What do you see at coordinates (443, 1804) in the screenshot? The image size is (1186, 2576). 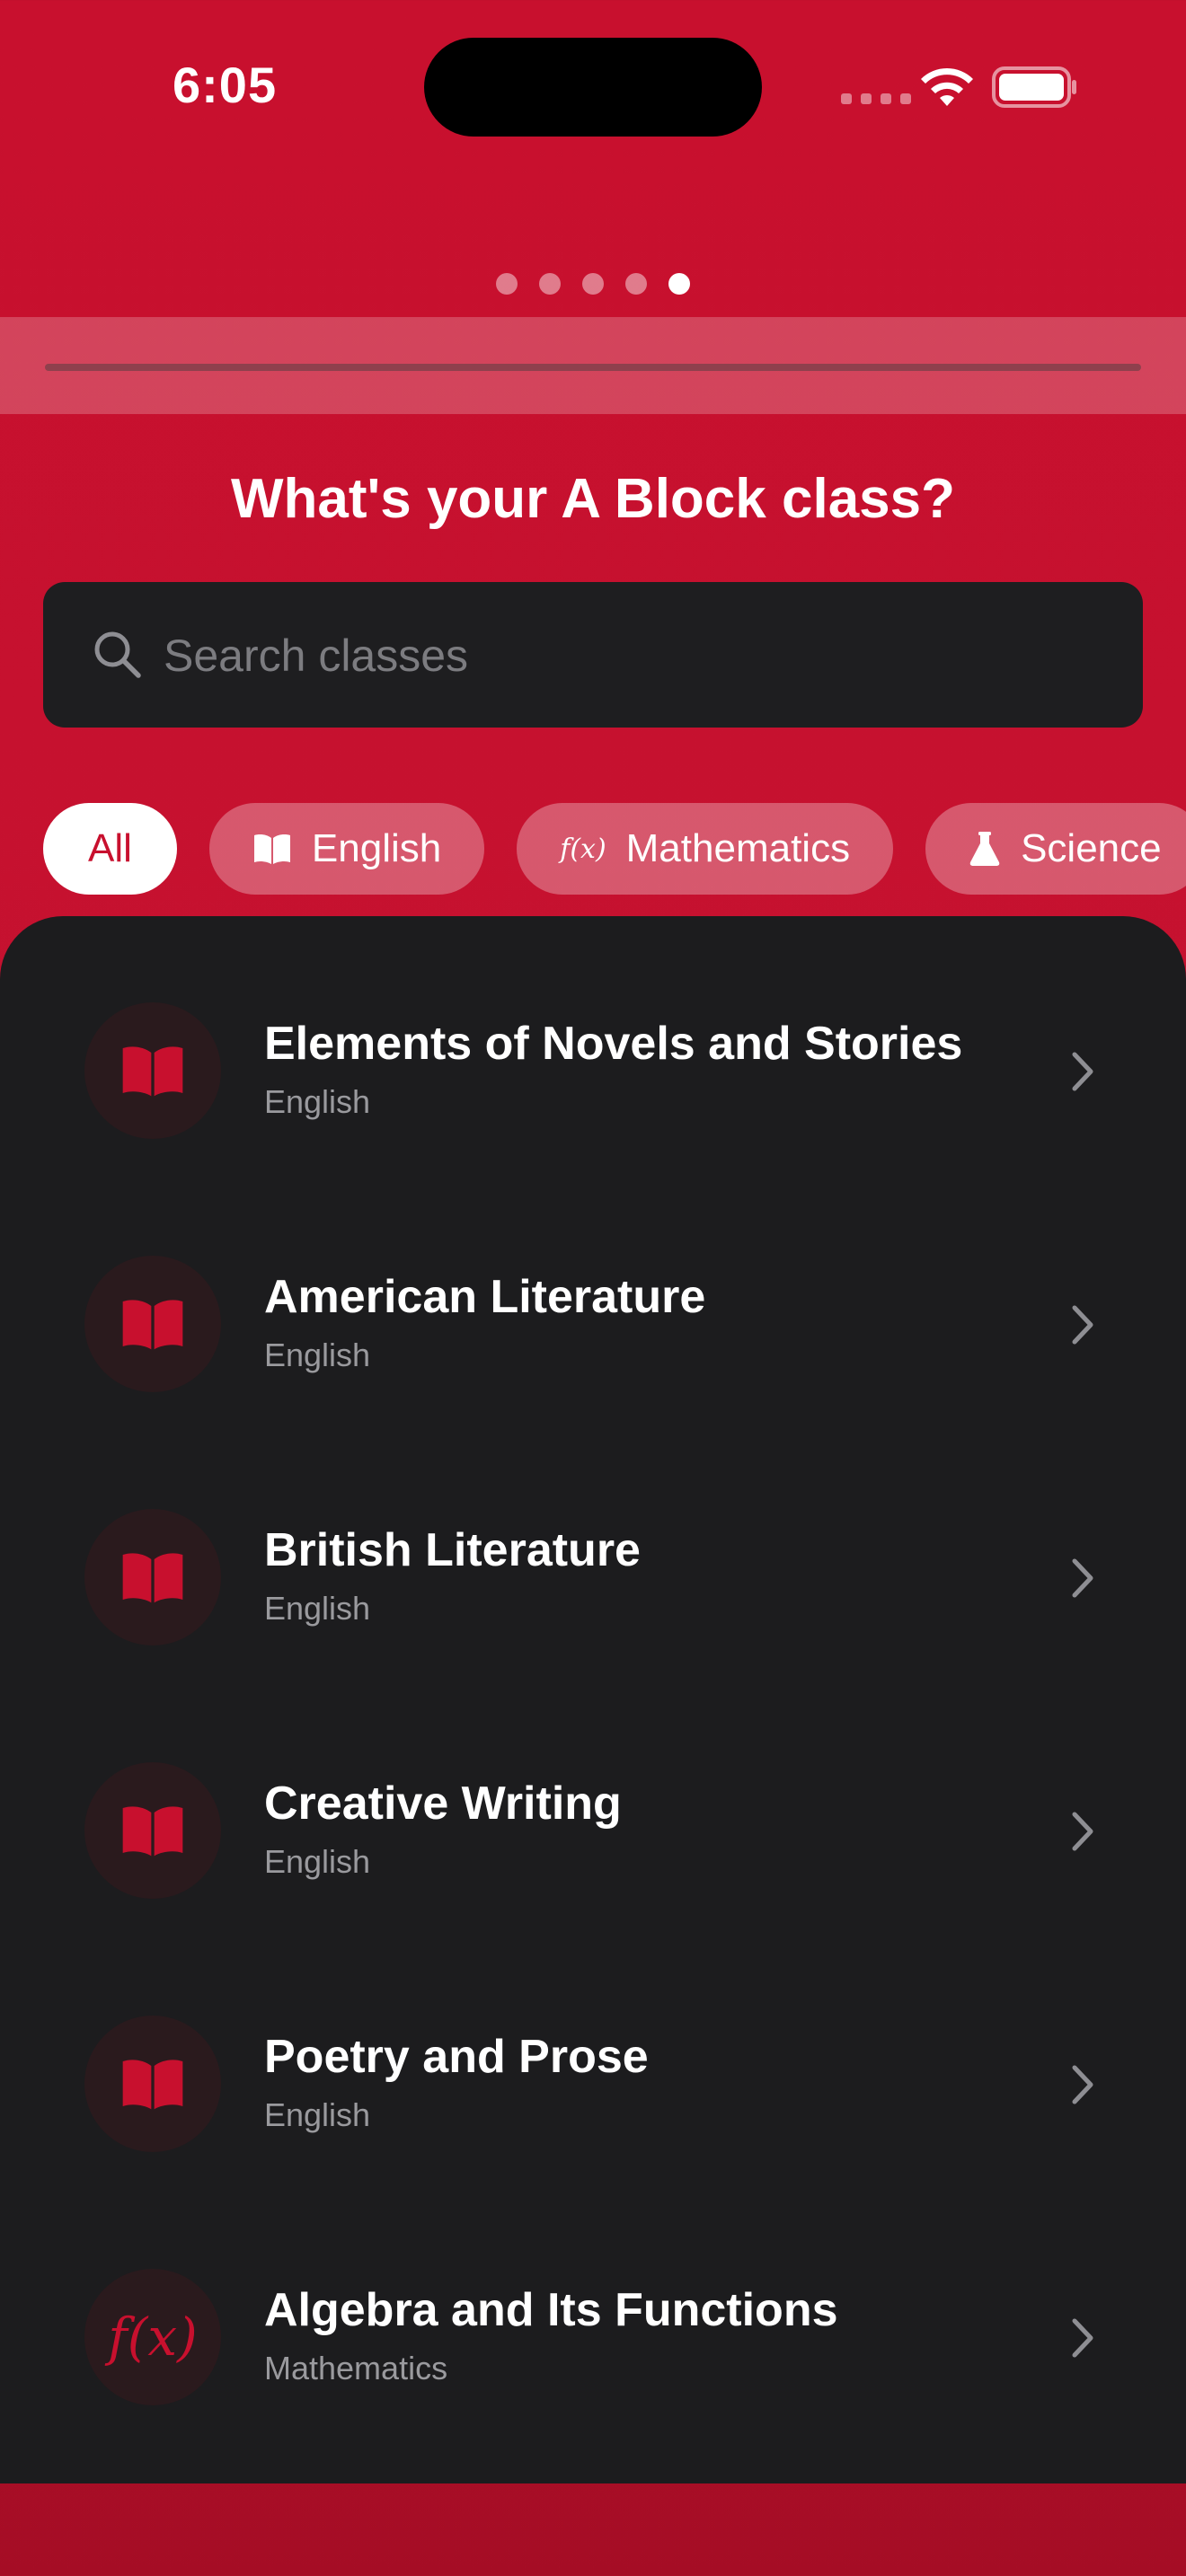 I see `class-title: Creative Writing` at bounding box center [443, 1804].